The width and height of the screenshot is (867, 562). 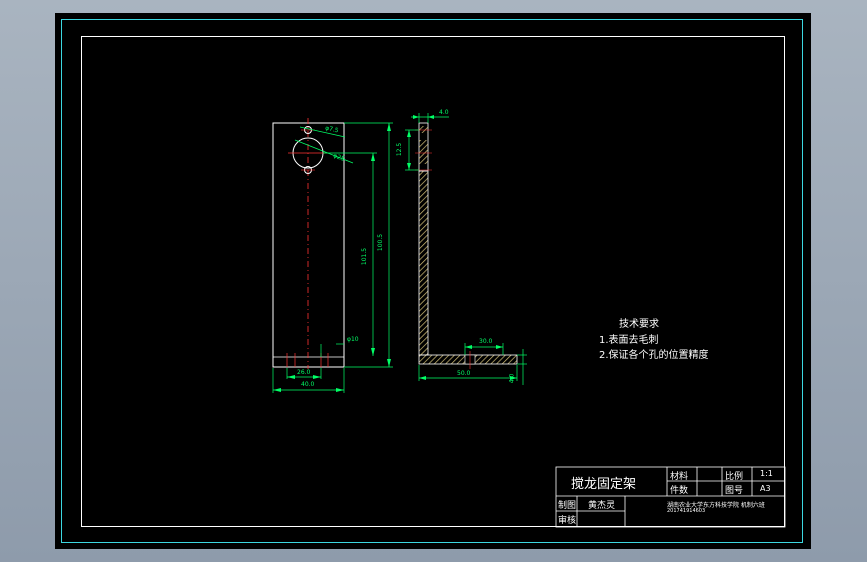 I want to click on tech-item-1: 1.表面去毛刺, so click(x=629, y=340).